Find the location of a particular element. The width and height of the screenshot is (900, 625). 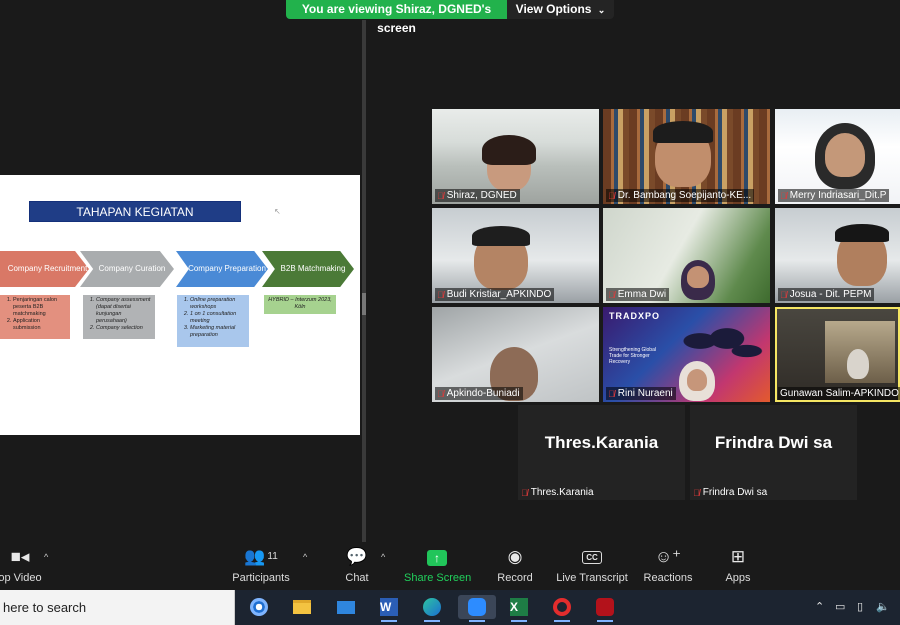

slide-title: TAHAPAN KEGIATAN is located at coordinates (135, 211).